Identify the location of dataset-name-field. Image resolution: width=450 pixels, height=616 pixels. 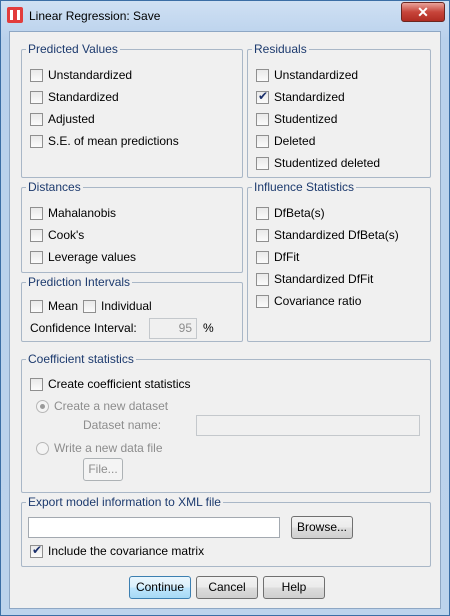
(308, 425).